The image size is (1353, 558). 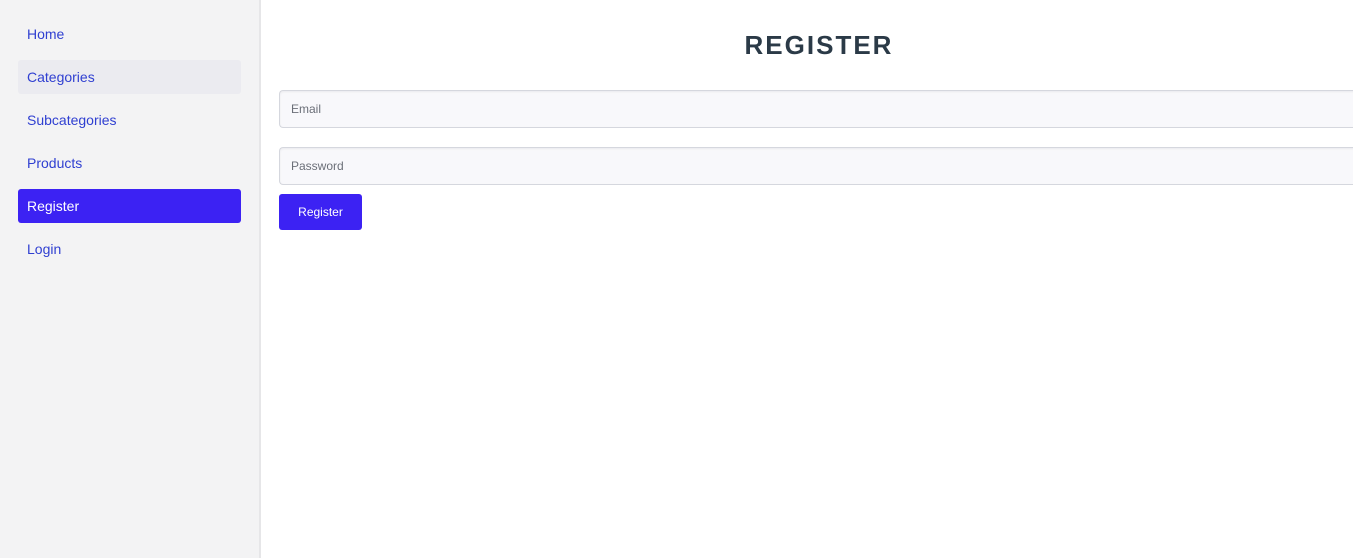 What do you see at coordinates (819, 45) in the screenshot?
I see `page-title: REGISTER` at bounding box center [819, 45].